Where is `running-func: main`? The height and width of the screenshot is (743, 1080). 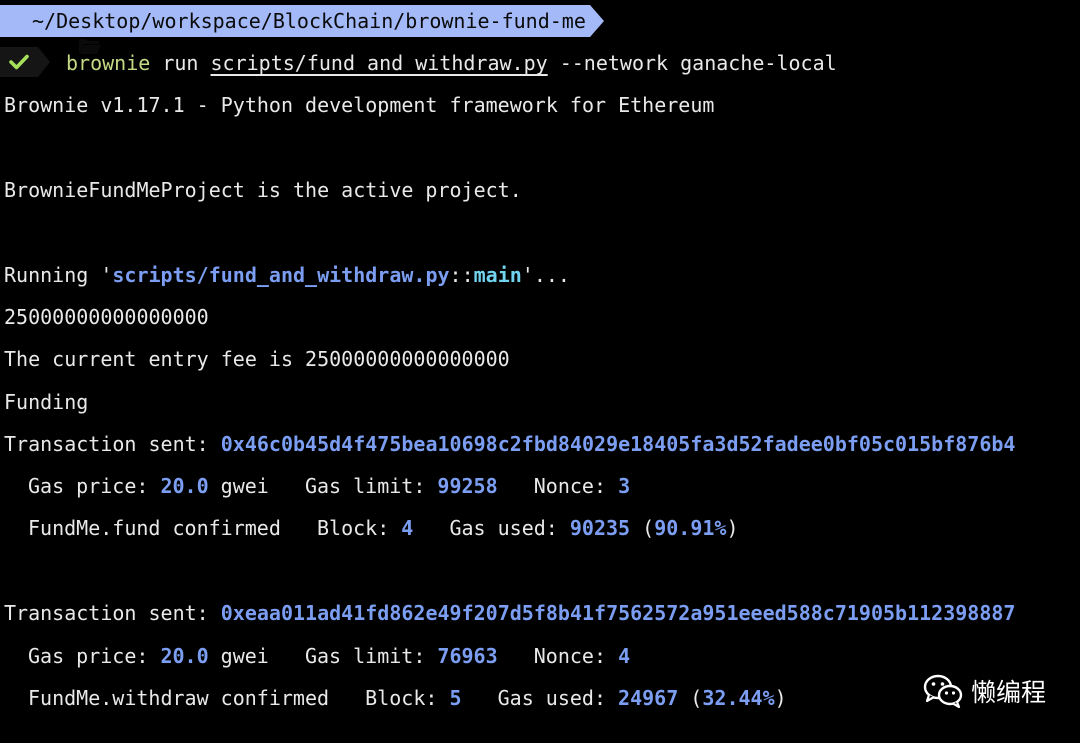
running-func: main is located at coordinates (497, 275).